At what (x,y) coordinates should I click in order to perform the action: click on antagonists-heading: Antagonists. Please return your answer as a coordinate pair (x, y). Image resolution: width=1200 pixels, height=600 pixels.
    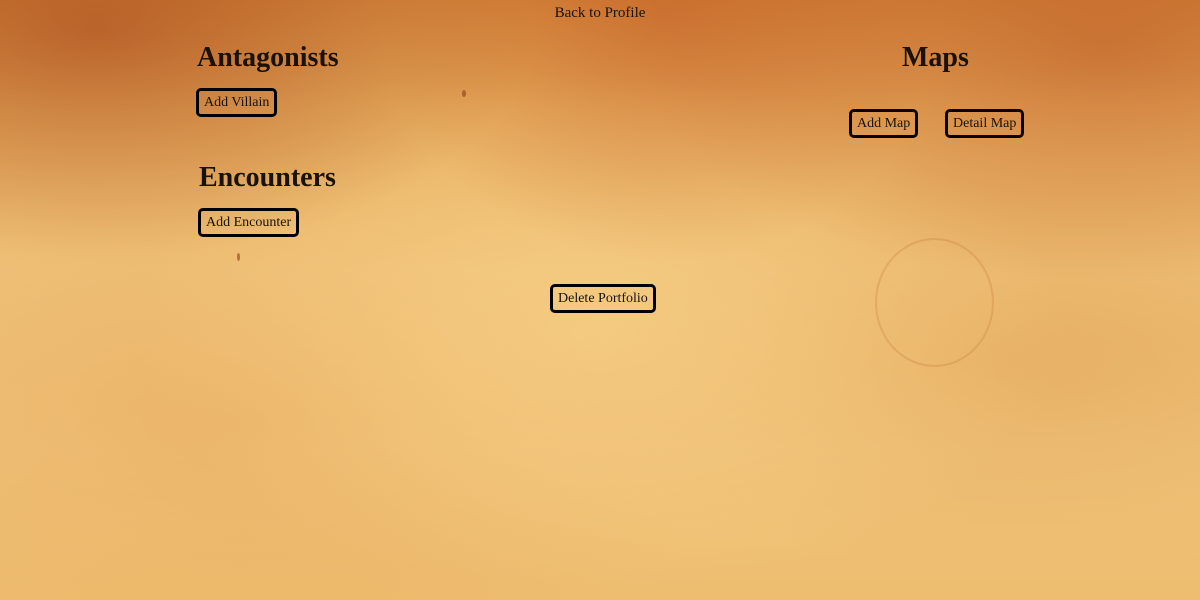
    Looking at the image, I should click on (268, 57).